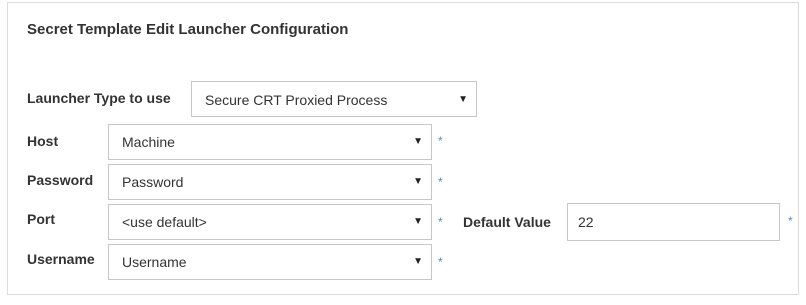 This screenshot has height=305, width=806. I want to click on launcher-type-value: Secure CRT Proxied Process, so click(296, 100).